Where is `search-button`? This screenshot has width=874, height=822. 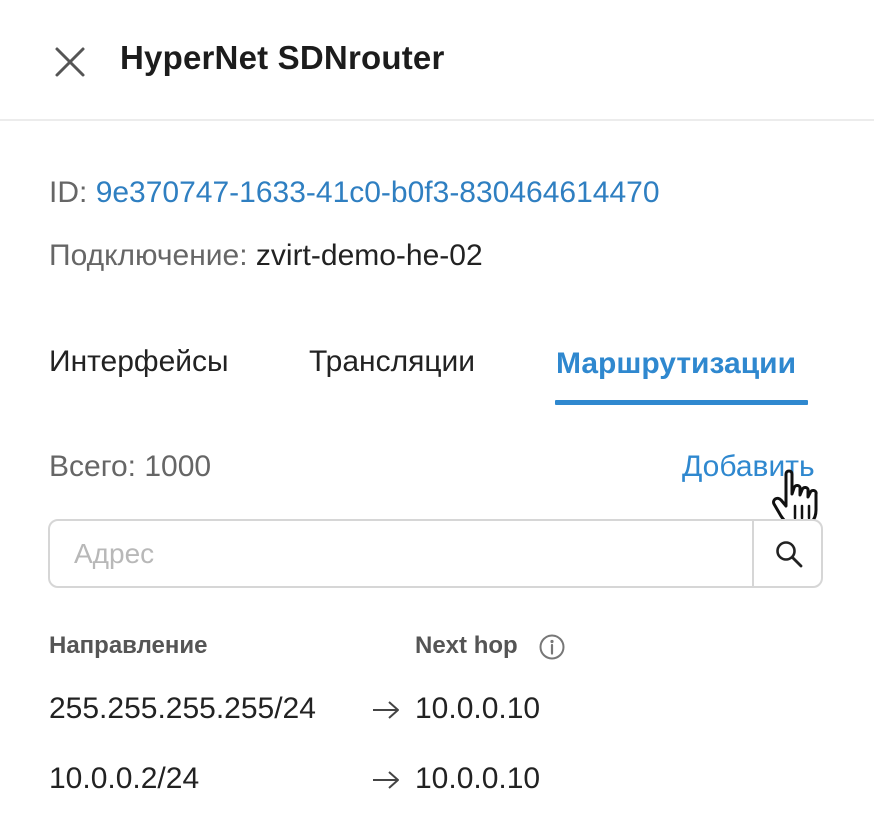 search-button is located at coordinates (786, 553).